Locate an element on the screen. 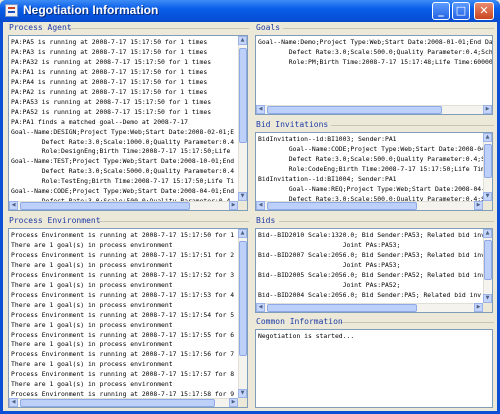 The height and width of the screenshot is (414, 500). panel-title: Common Information is located at coordinates (299, 321).